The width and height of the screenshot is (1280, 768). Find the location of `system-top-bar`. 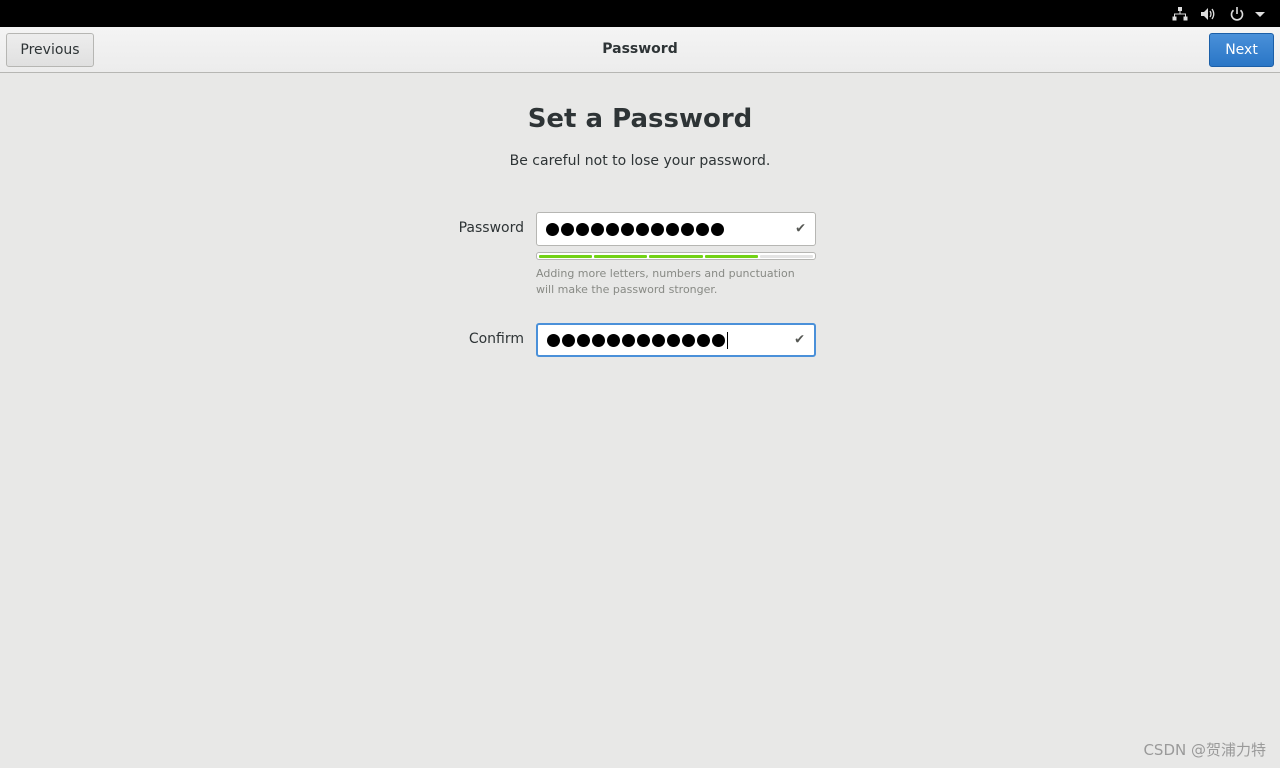

system-top-bar is located at coordinates (640, 13).